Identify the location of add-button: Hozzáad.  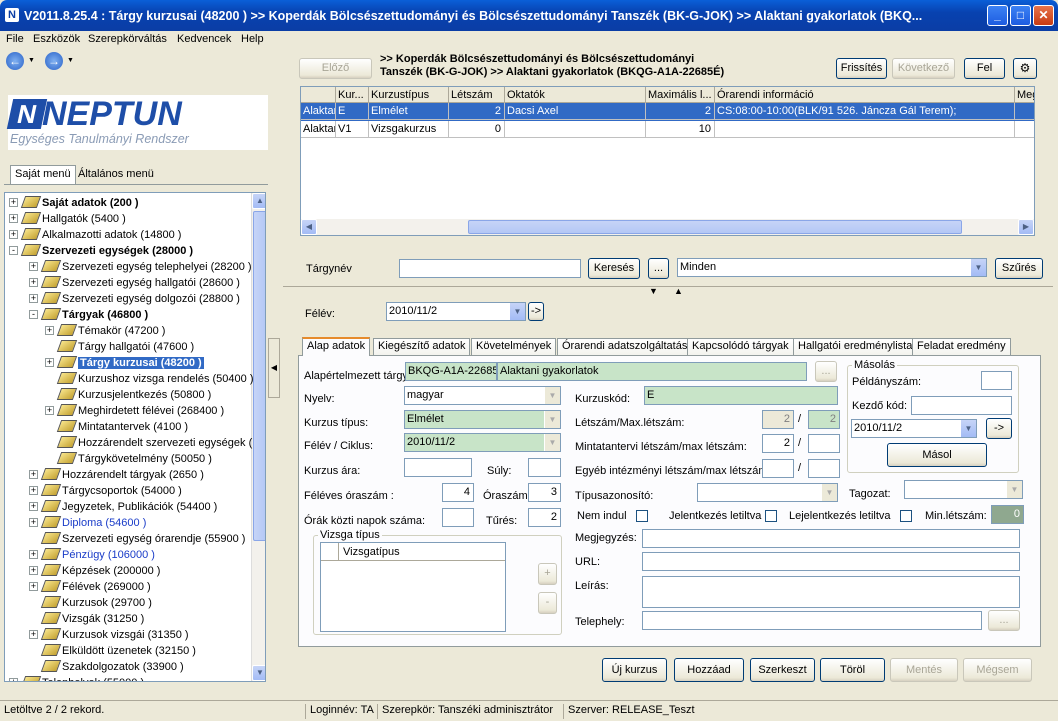
(709, 670).